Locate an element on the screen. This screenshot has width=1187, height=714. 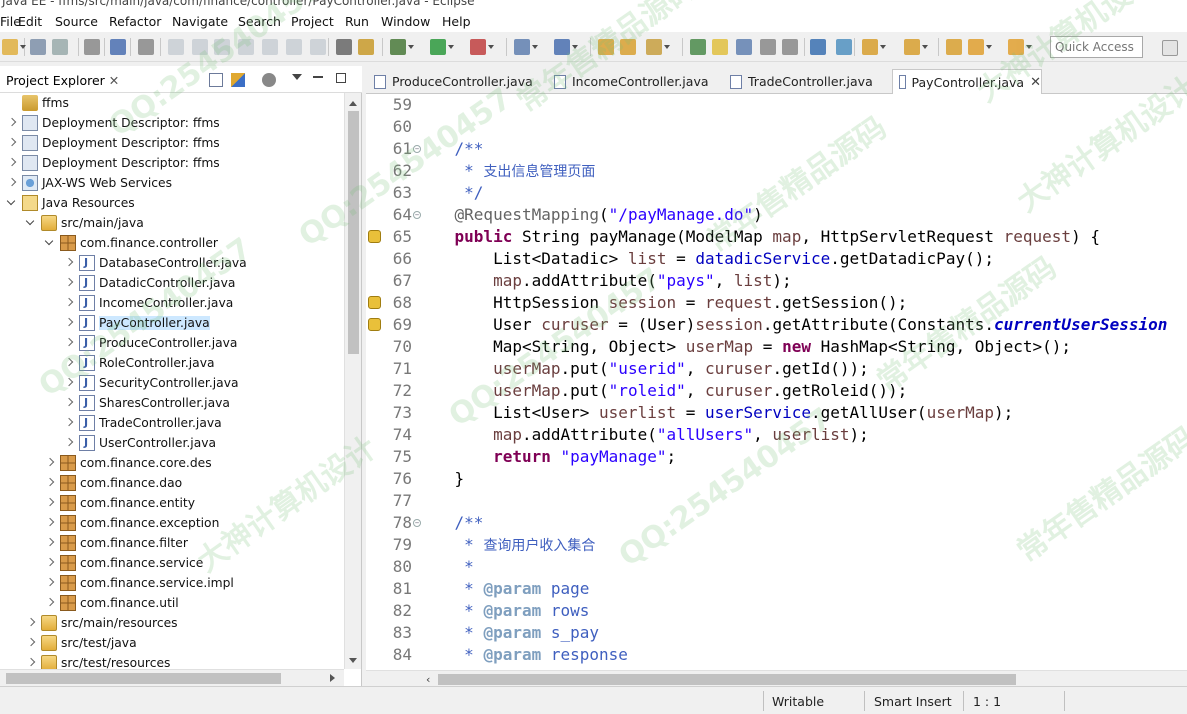
tree-item: com.finance.service.impl is located at coordinates (139, 583).